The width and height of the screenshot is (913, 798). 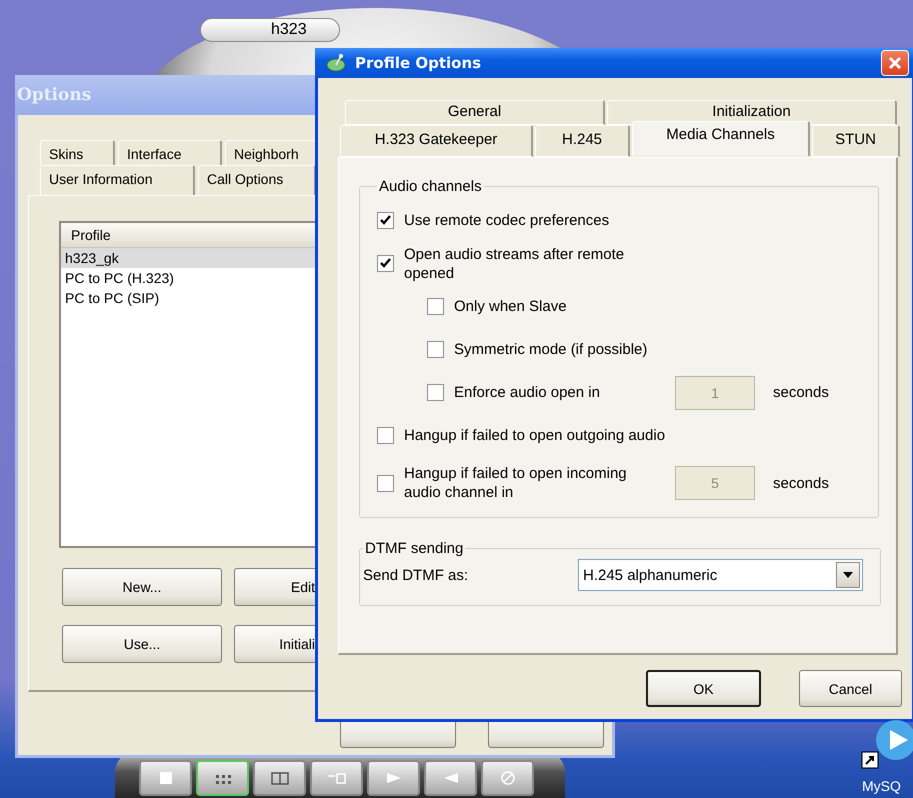 I want to click on checkbox-label: Hangup if failed to open incoming audio channel in, so click(x=516, y=483).